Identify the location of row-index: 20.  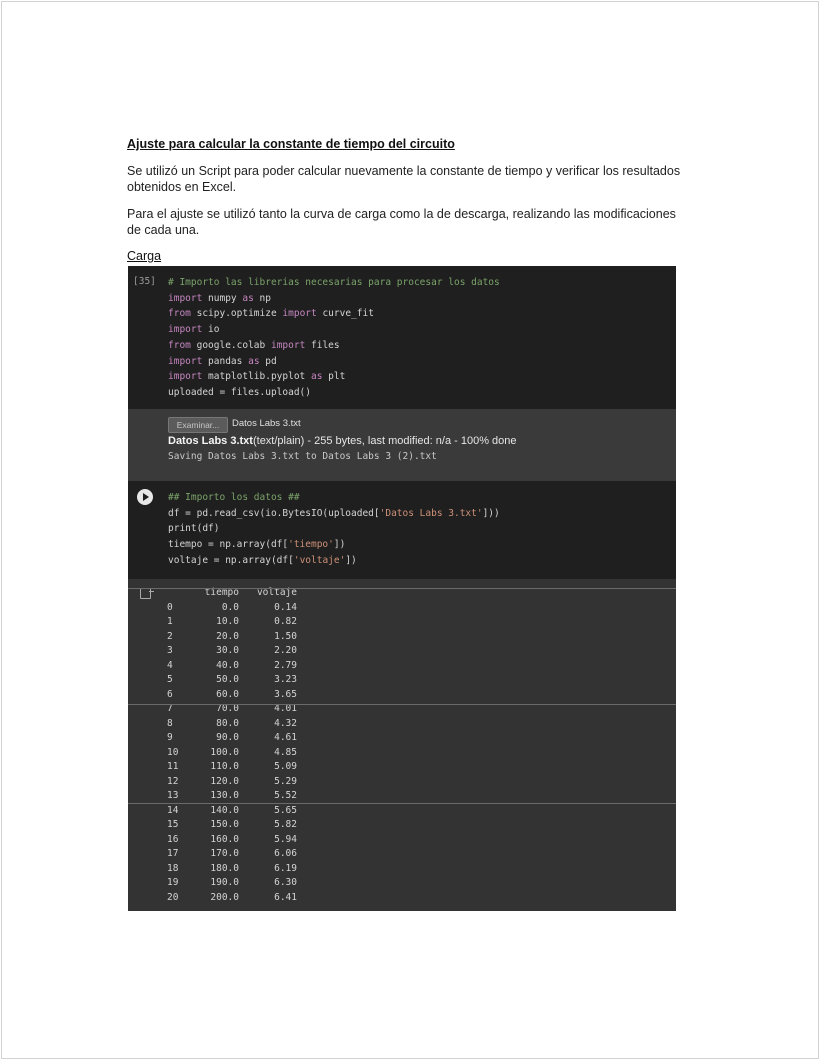
(173, 897).